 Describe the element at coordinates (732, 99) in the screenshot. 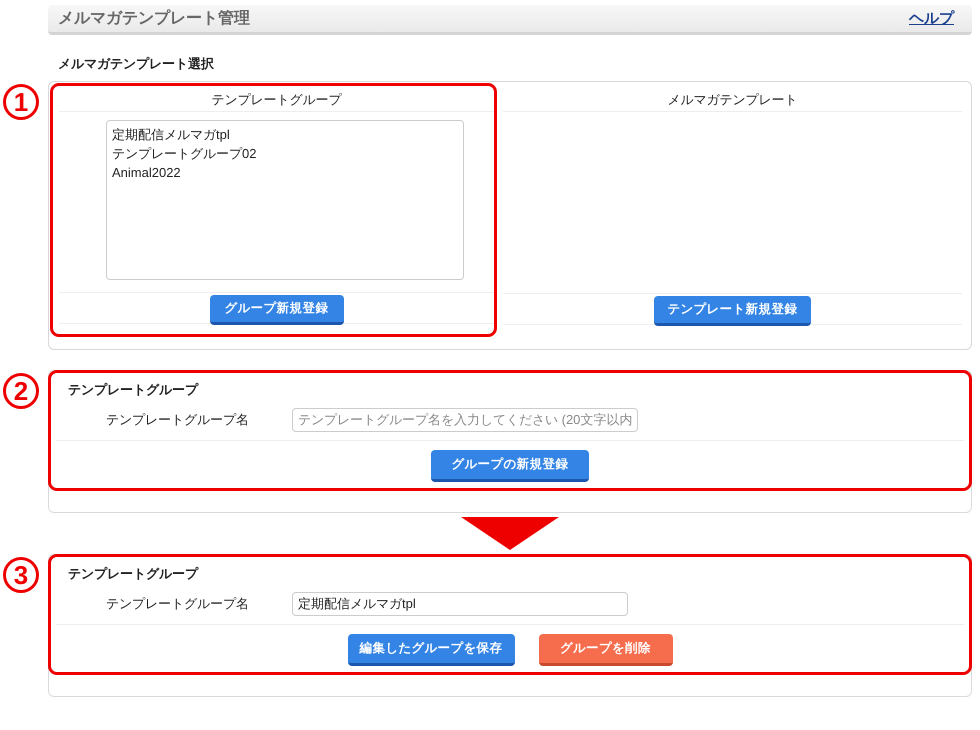

I see `column-heading: メルマガテンプレート` at that location.